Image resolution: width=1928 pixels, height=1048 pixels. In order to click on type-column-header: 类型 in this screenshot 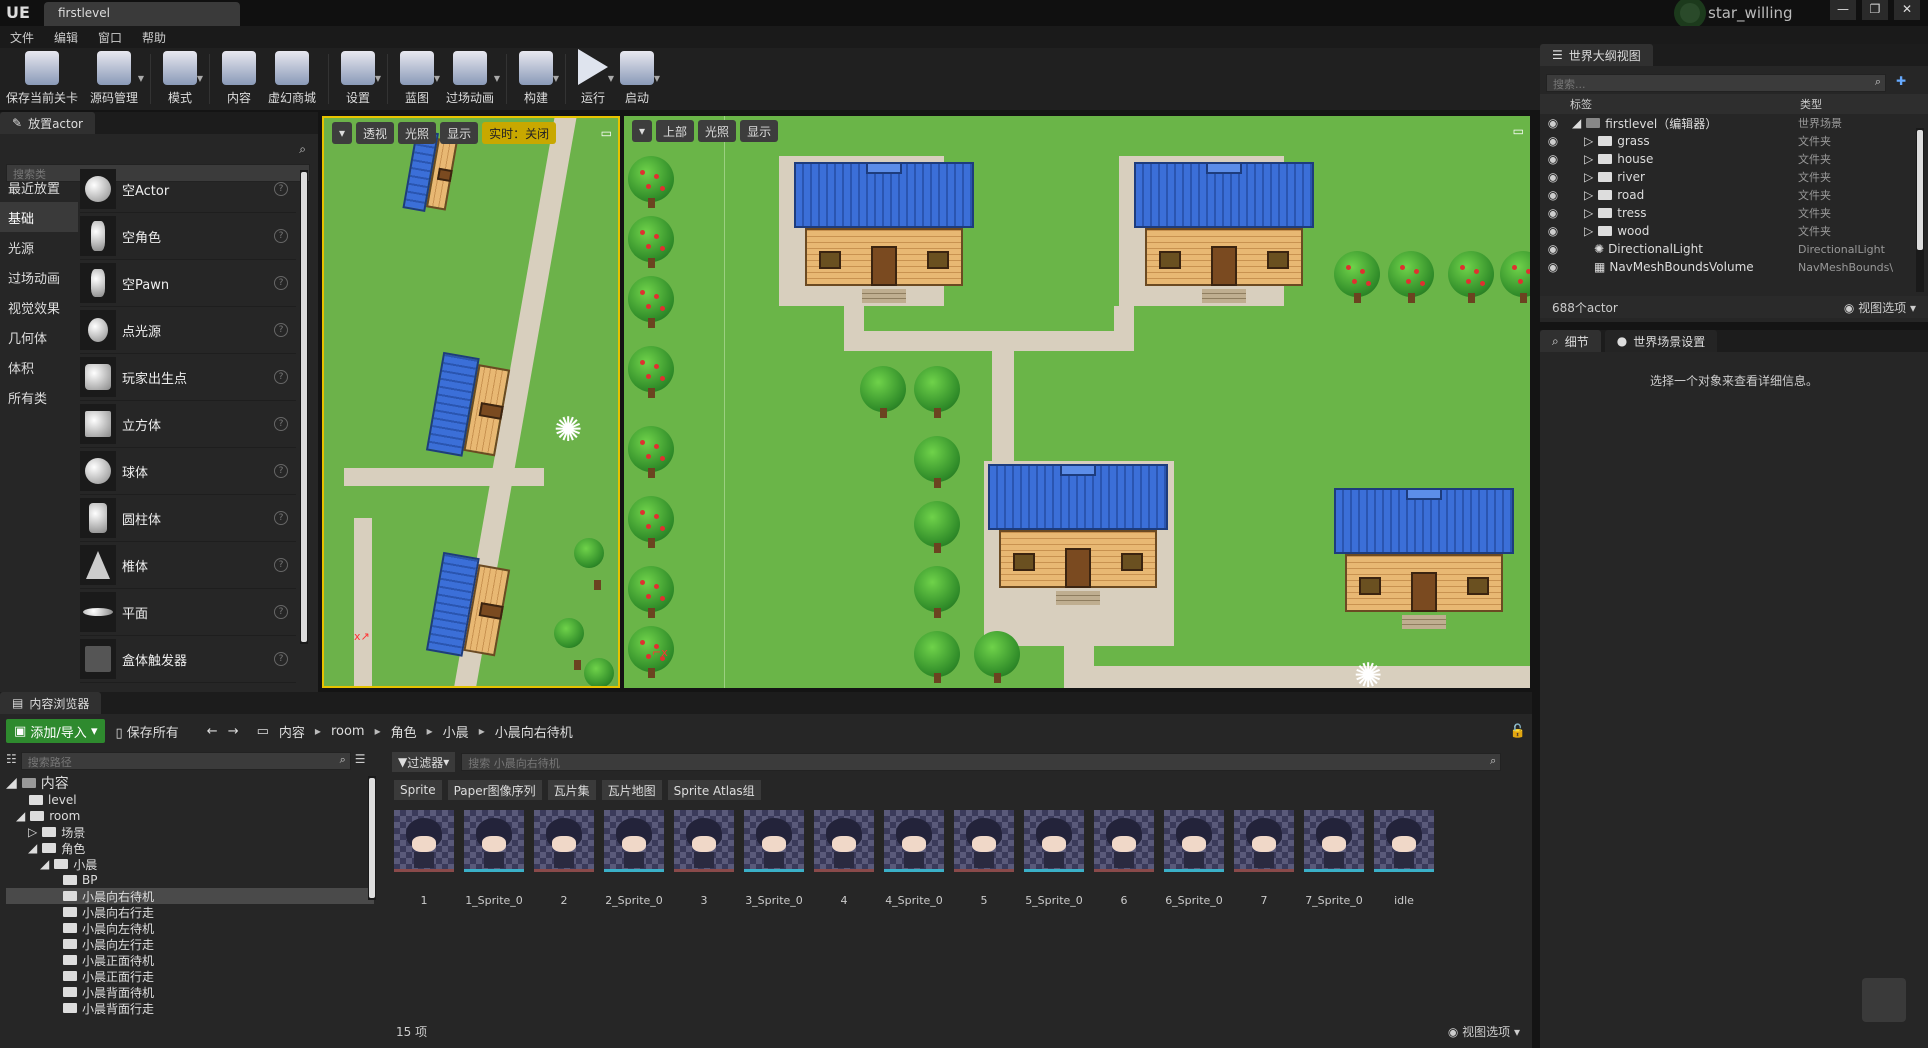, I will do `click(1811, 104)`.